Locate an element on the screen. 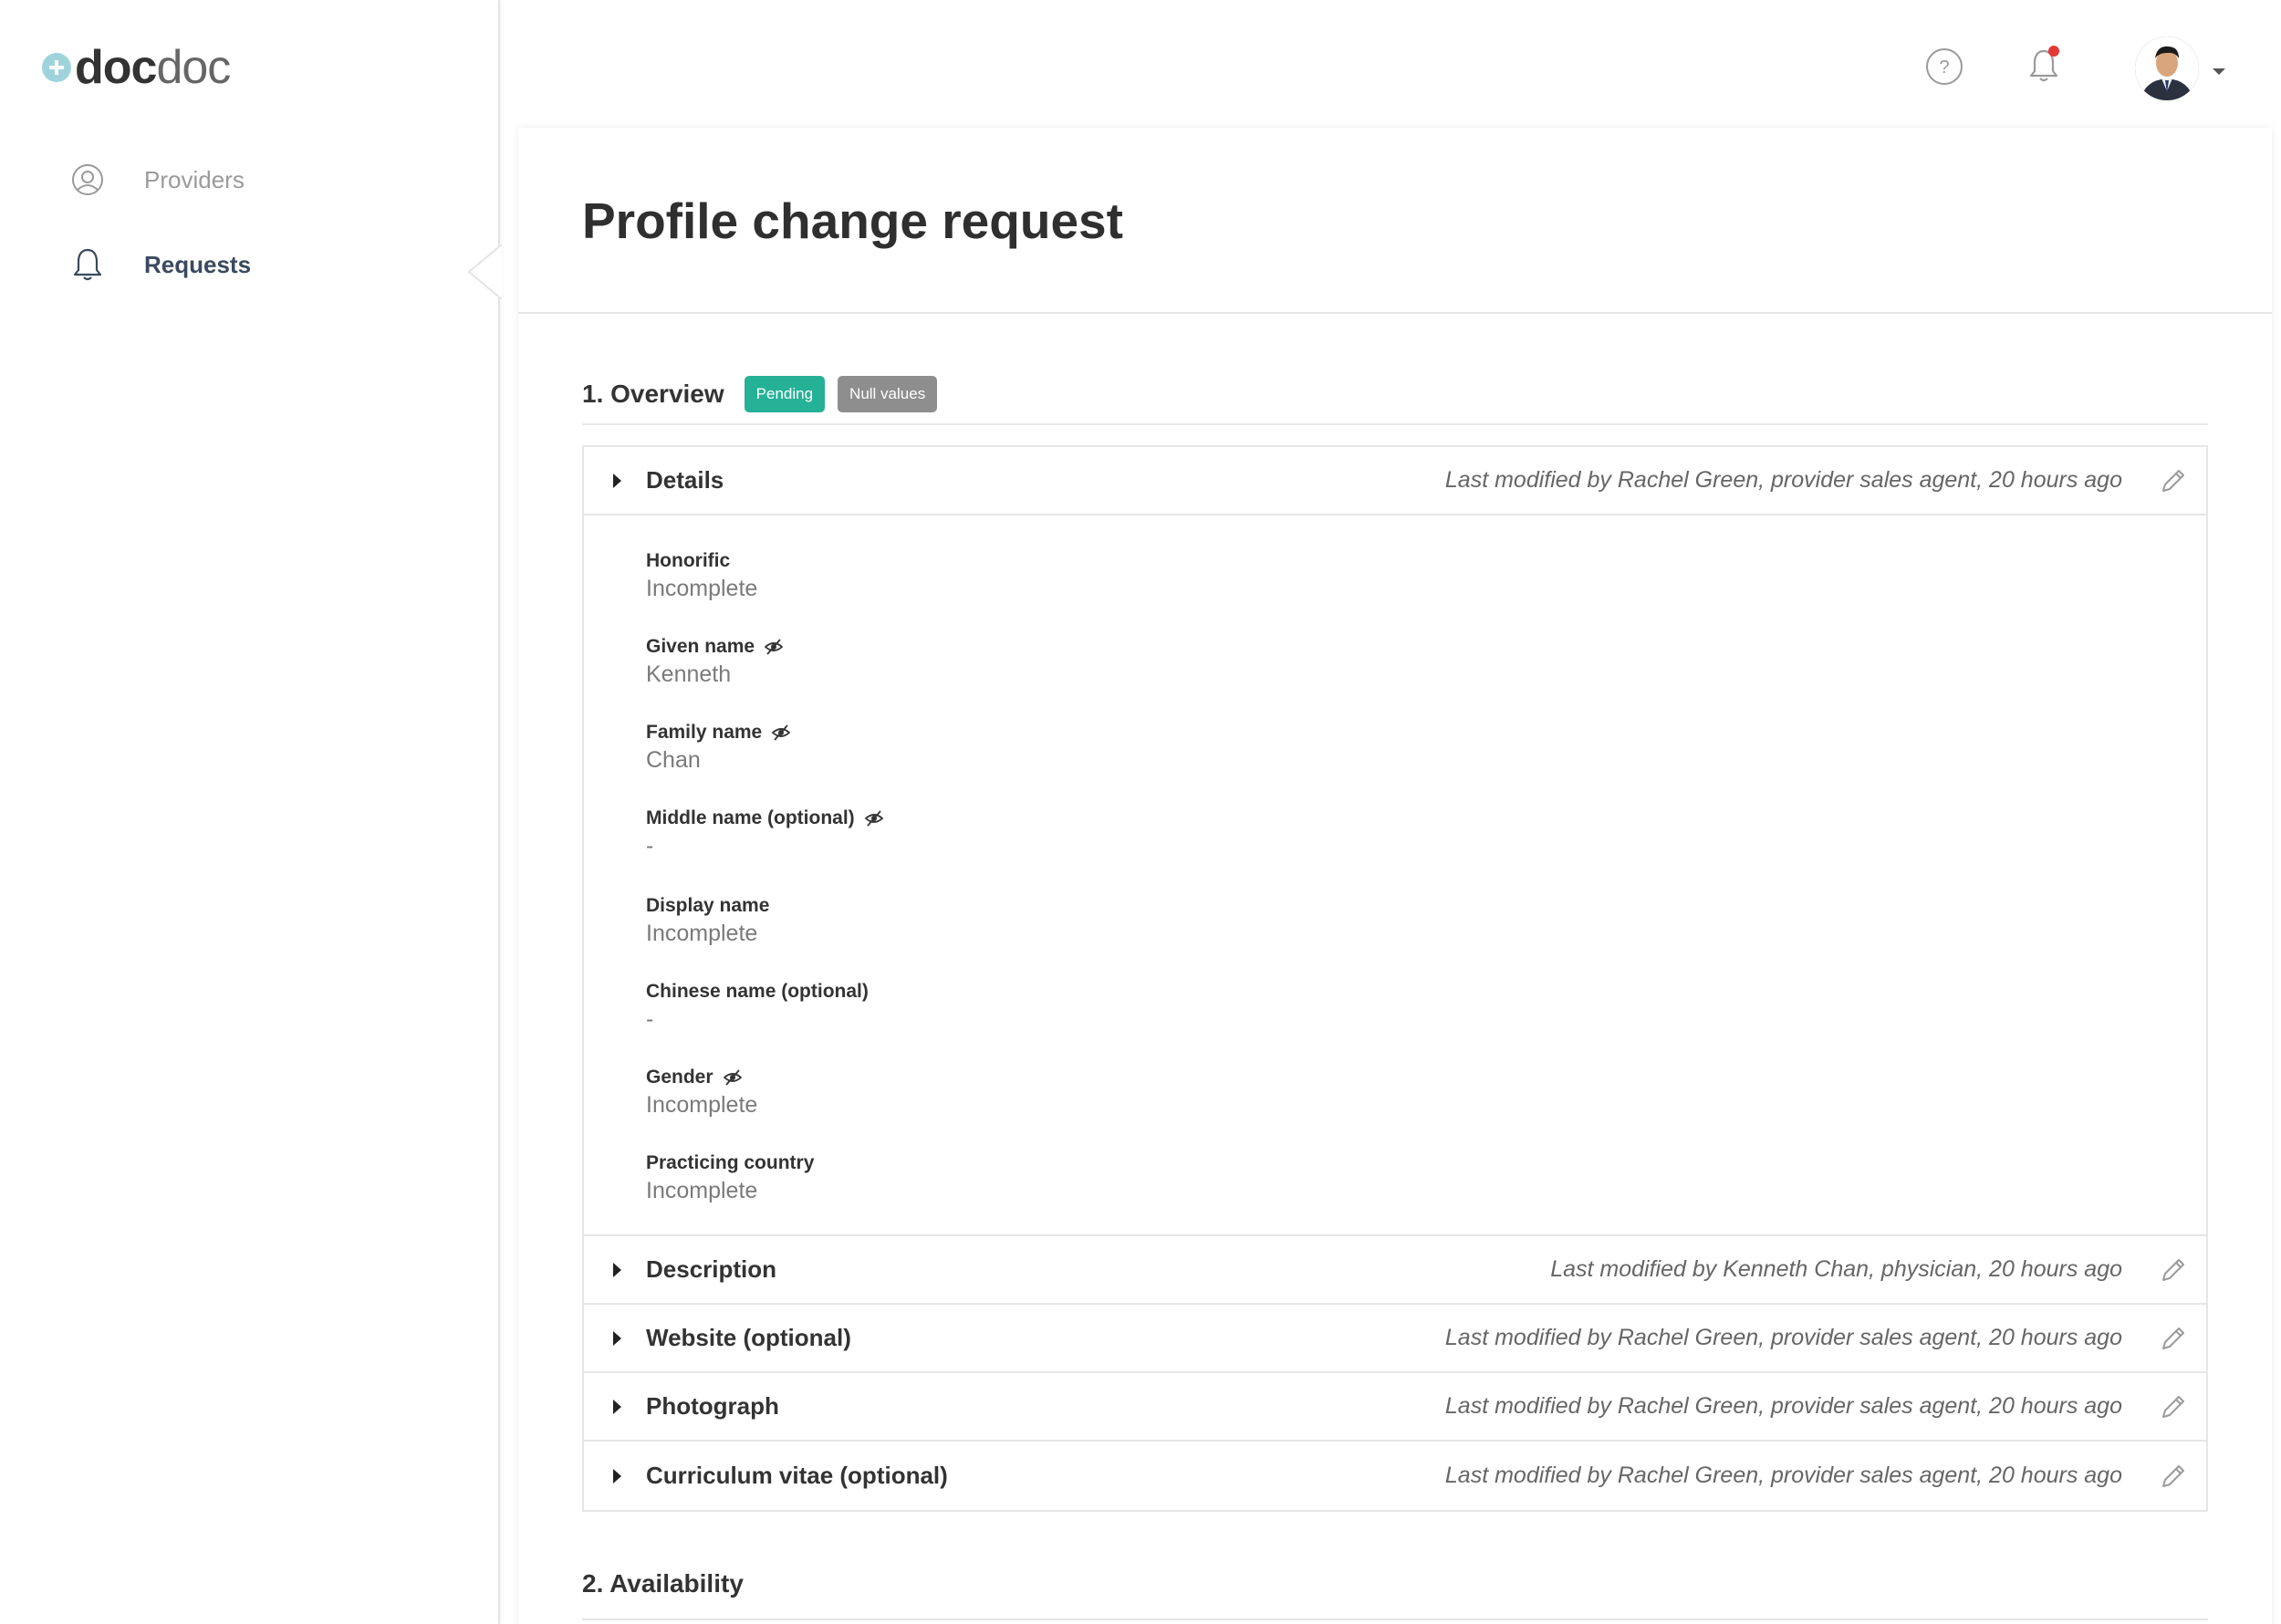 This screenshot has height=1624, width=2281. field-gender: Gender Incomplete is located at coordinates (701, 1093).